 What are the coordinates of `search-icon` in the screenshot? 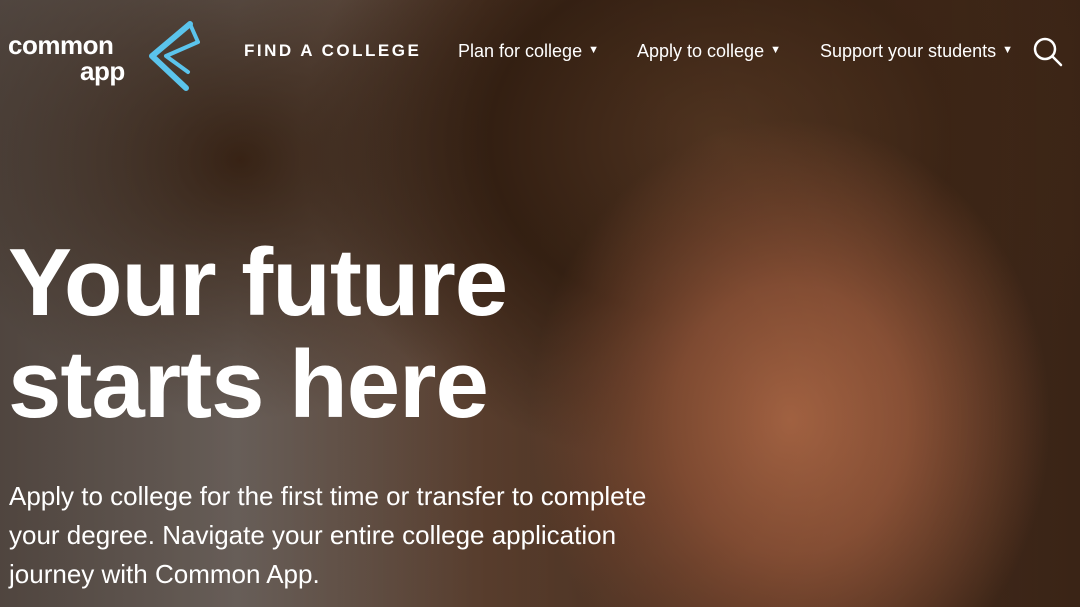 It's located at (1048, 52).